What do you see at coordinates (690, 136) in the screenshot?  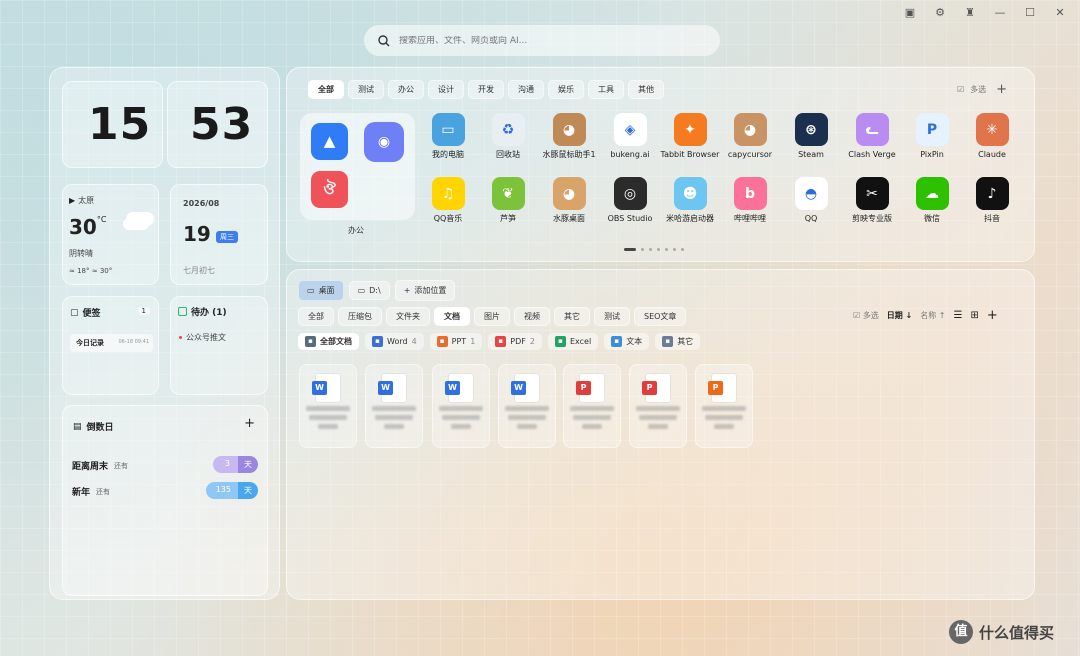 I see `app-tile: ✦ Tabbit Browser` at bounding box center [690, 136].